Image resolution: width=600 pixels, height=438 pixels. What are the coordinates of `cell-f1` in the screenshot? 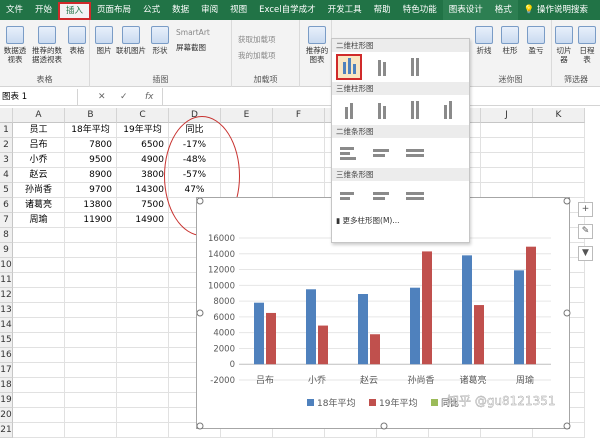 It's located at (299, 130).